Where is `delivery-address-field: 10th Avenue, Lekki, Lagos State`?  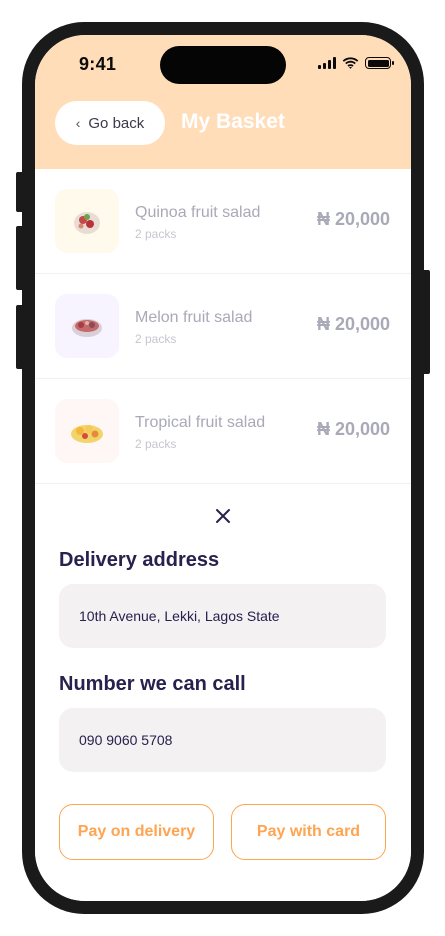
delivery-address-field: 10th Avenue, Lekki, Lagos State is located at coordinates (222, 616).